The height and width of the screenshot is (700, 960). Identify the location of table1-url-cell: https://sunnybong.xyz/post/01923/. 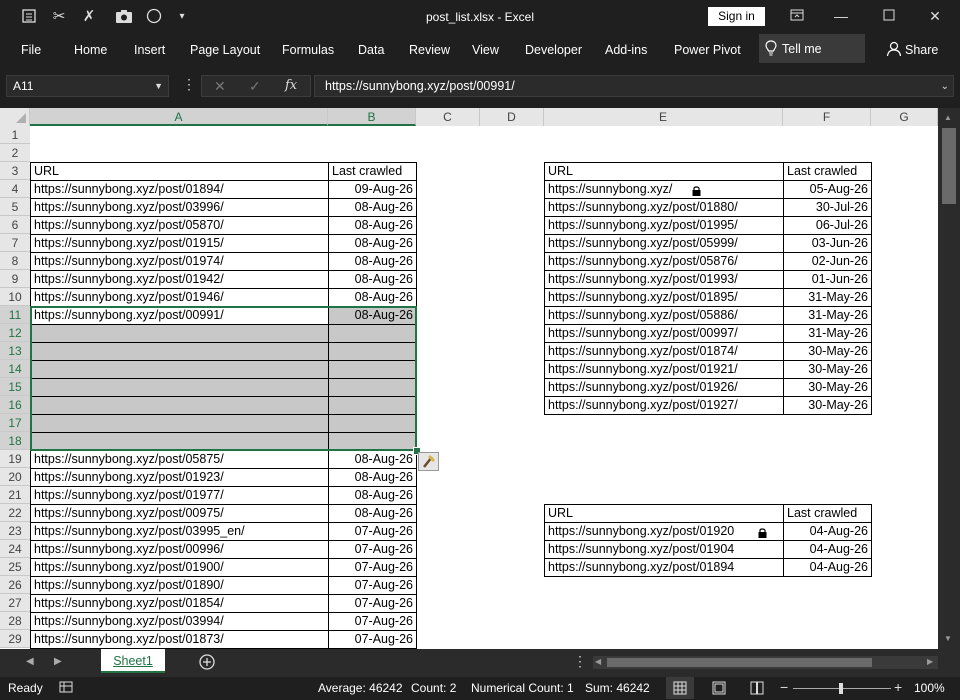
(179, 477).